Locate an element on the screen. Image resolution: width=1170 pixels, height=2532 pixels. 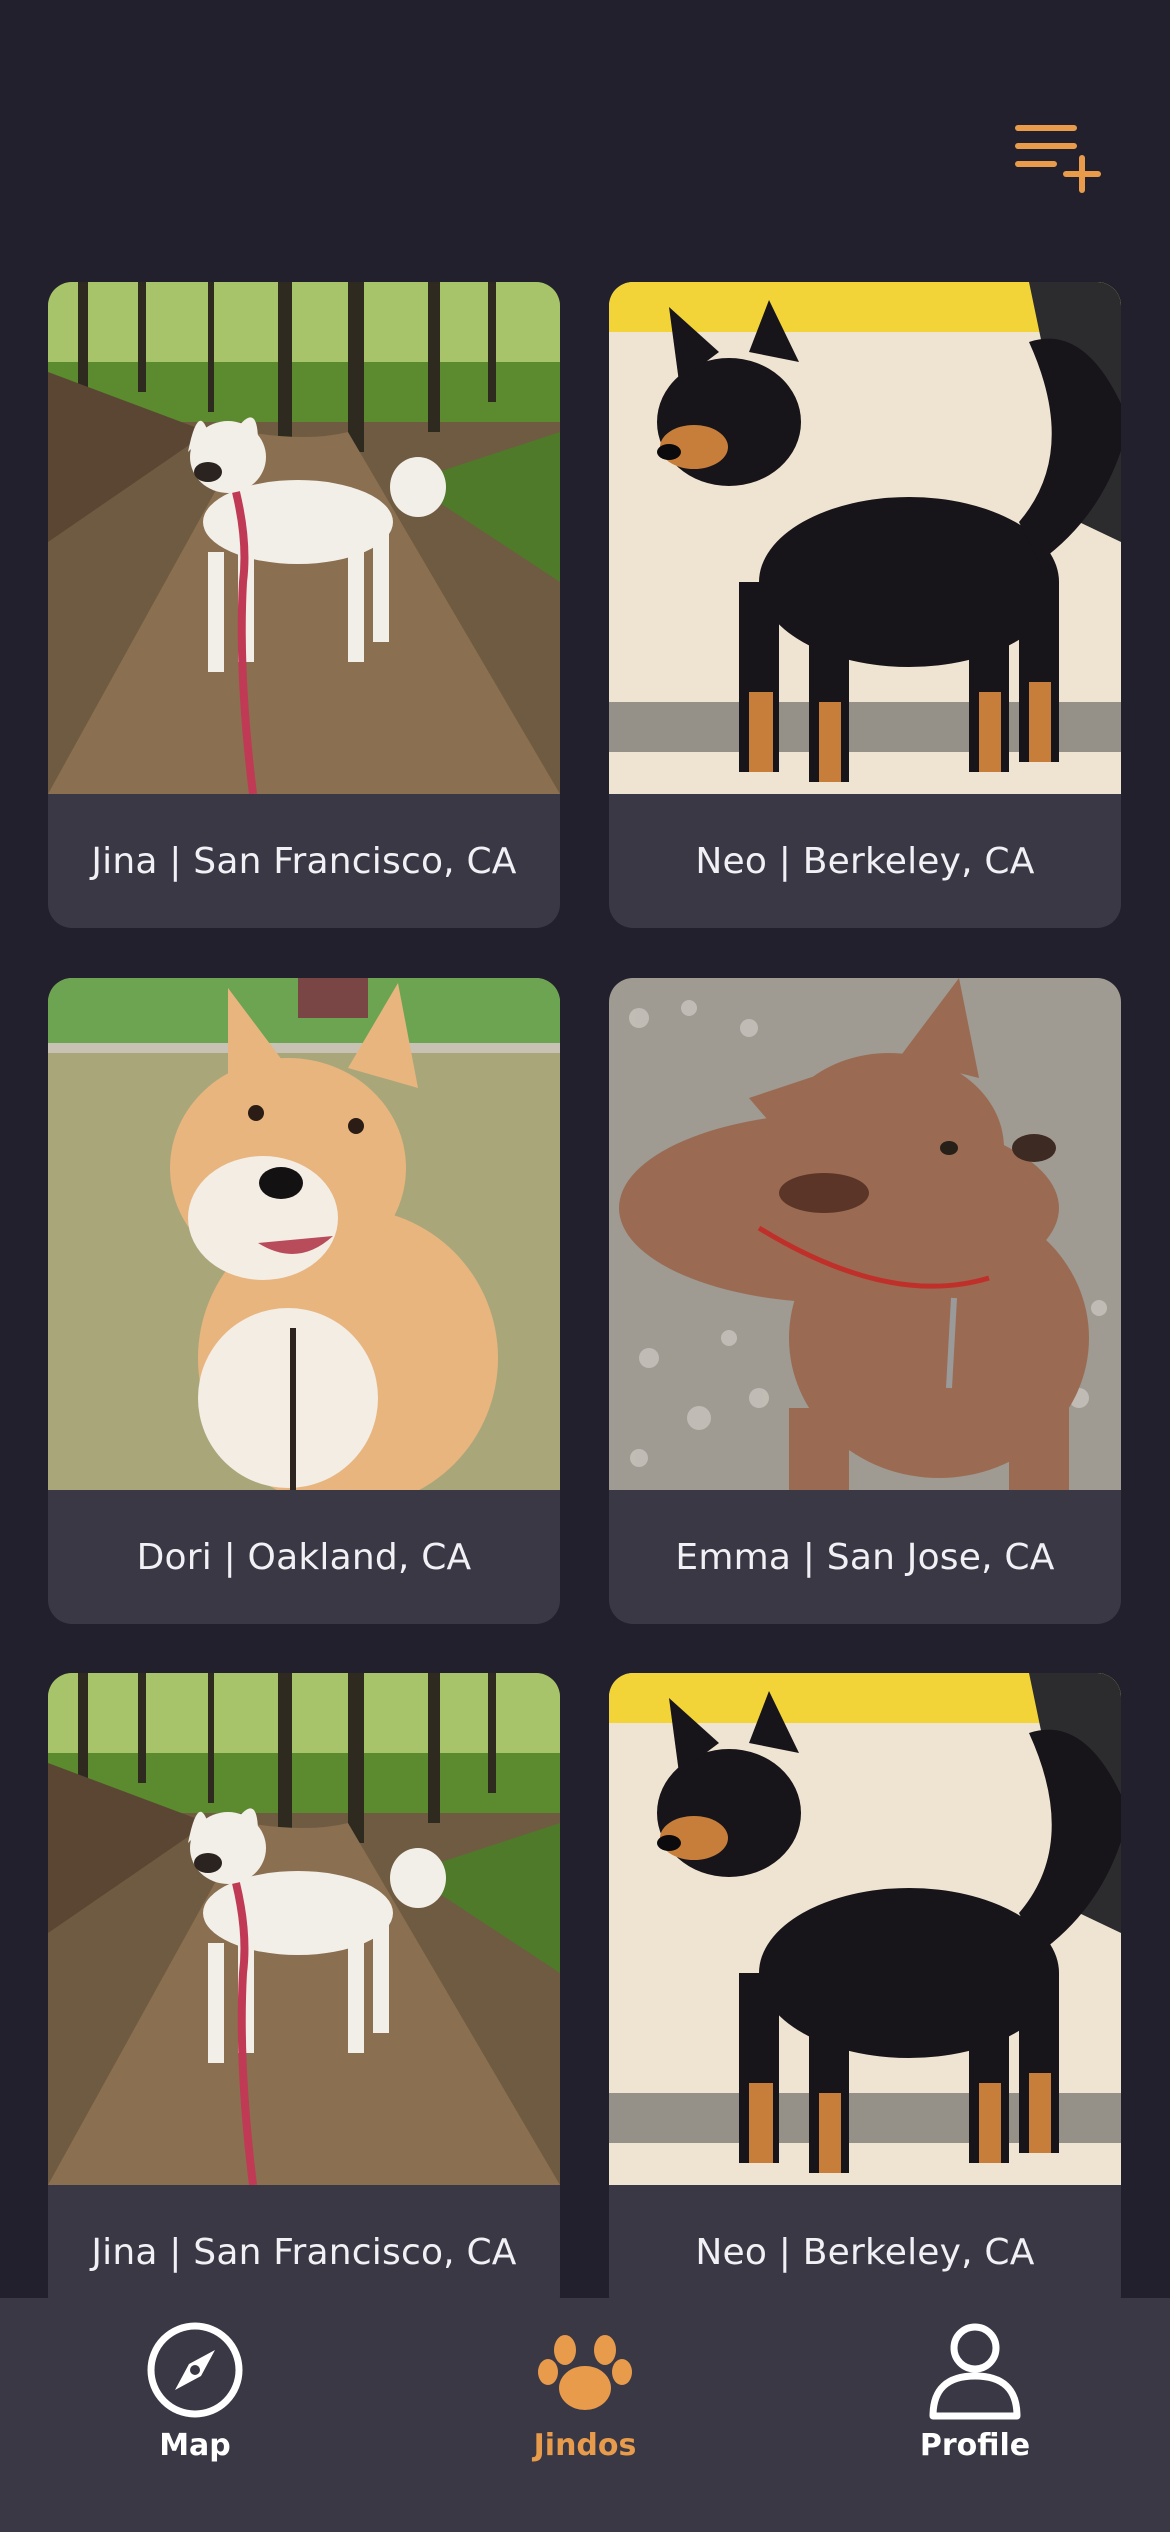
tab-jindos: Jindos is located at coordinates (585, 2410).